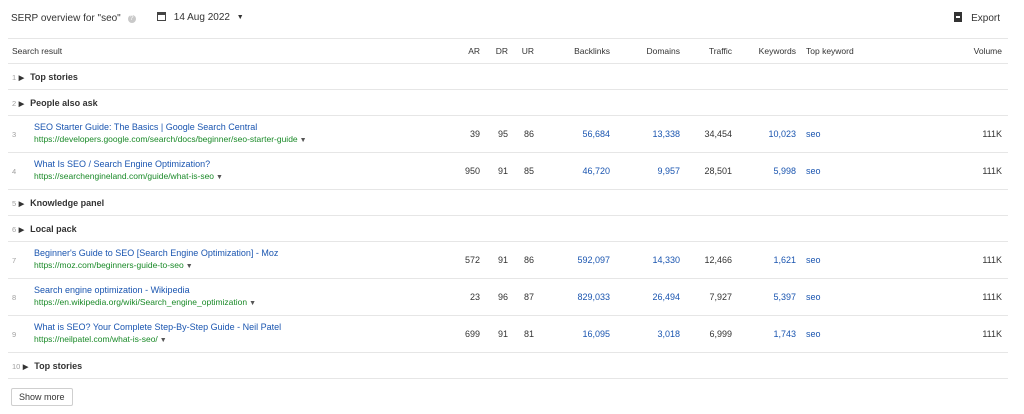  Describe the element at coordinates (467, 171) in the screenshot. I see `ar-cell: 950` at that location.